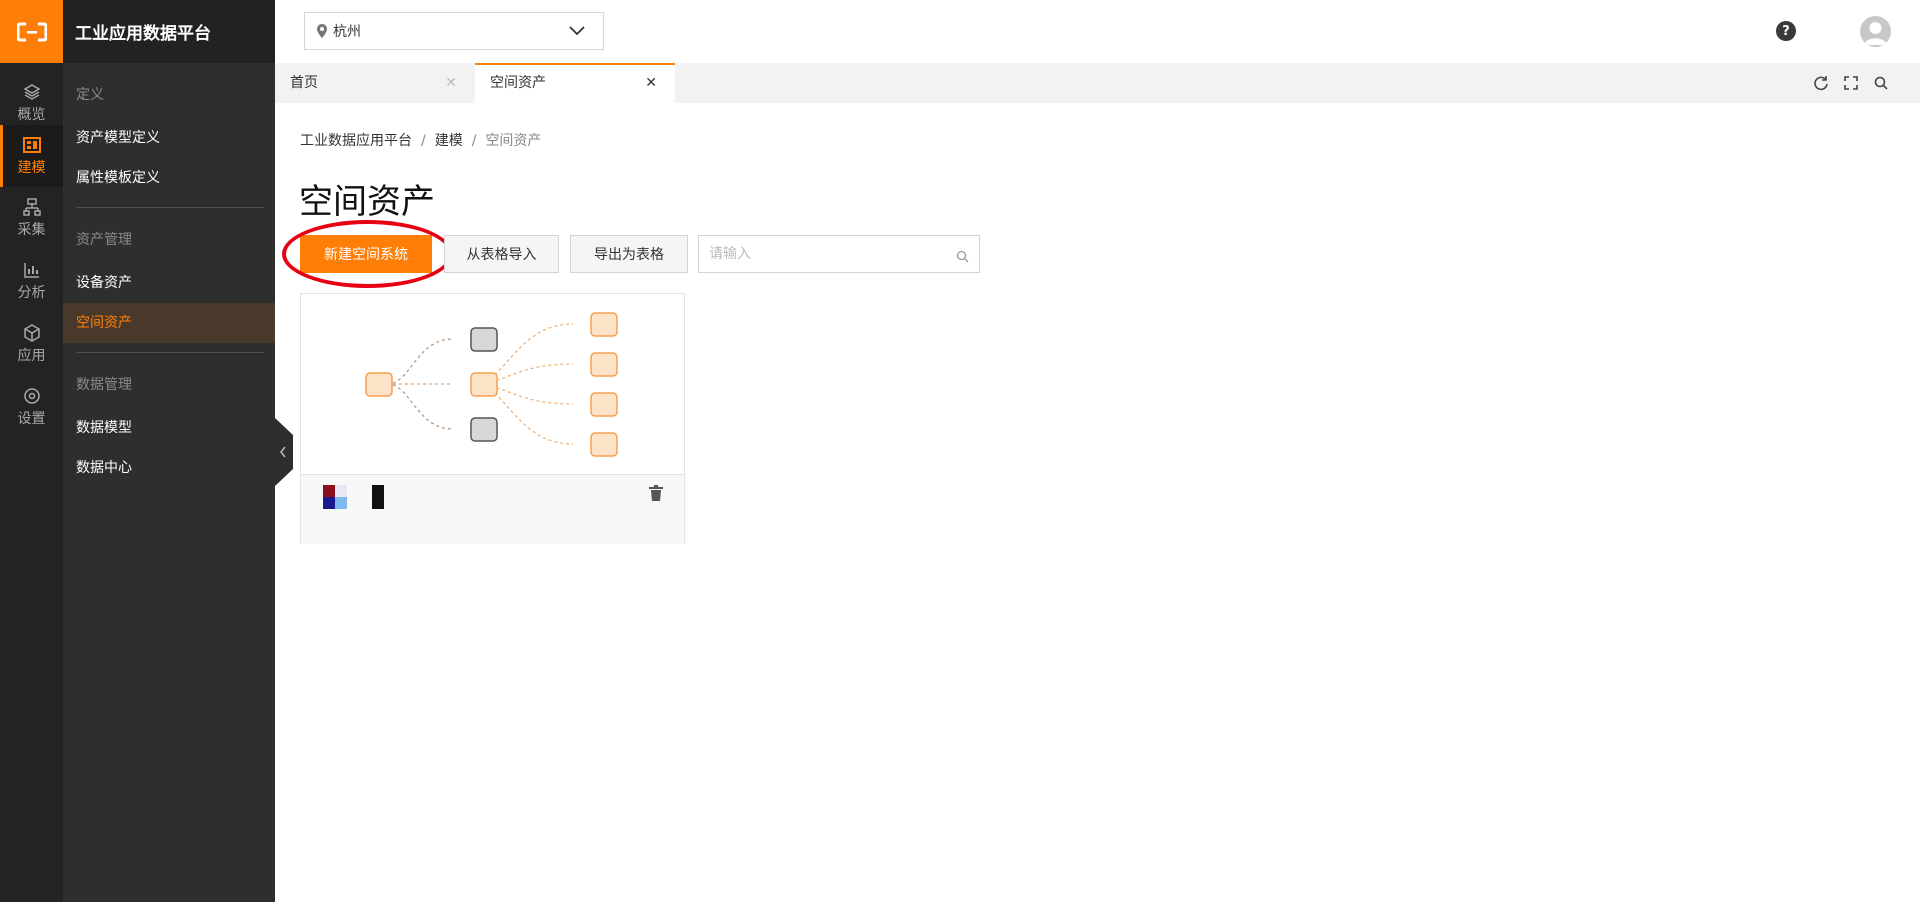 The width and height of the screenshot is (1920, 902). Describe the element at coordinates (31, 293) in the screenshot. I see `rail-item-label: 分析` at that location.